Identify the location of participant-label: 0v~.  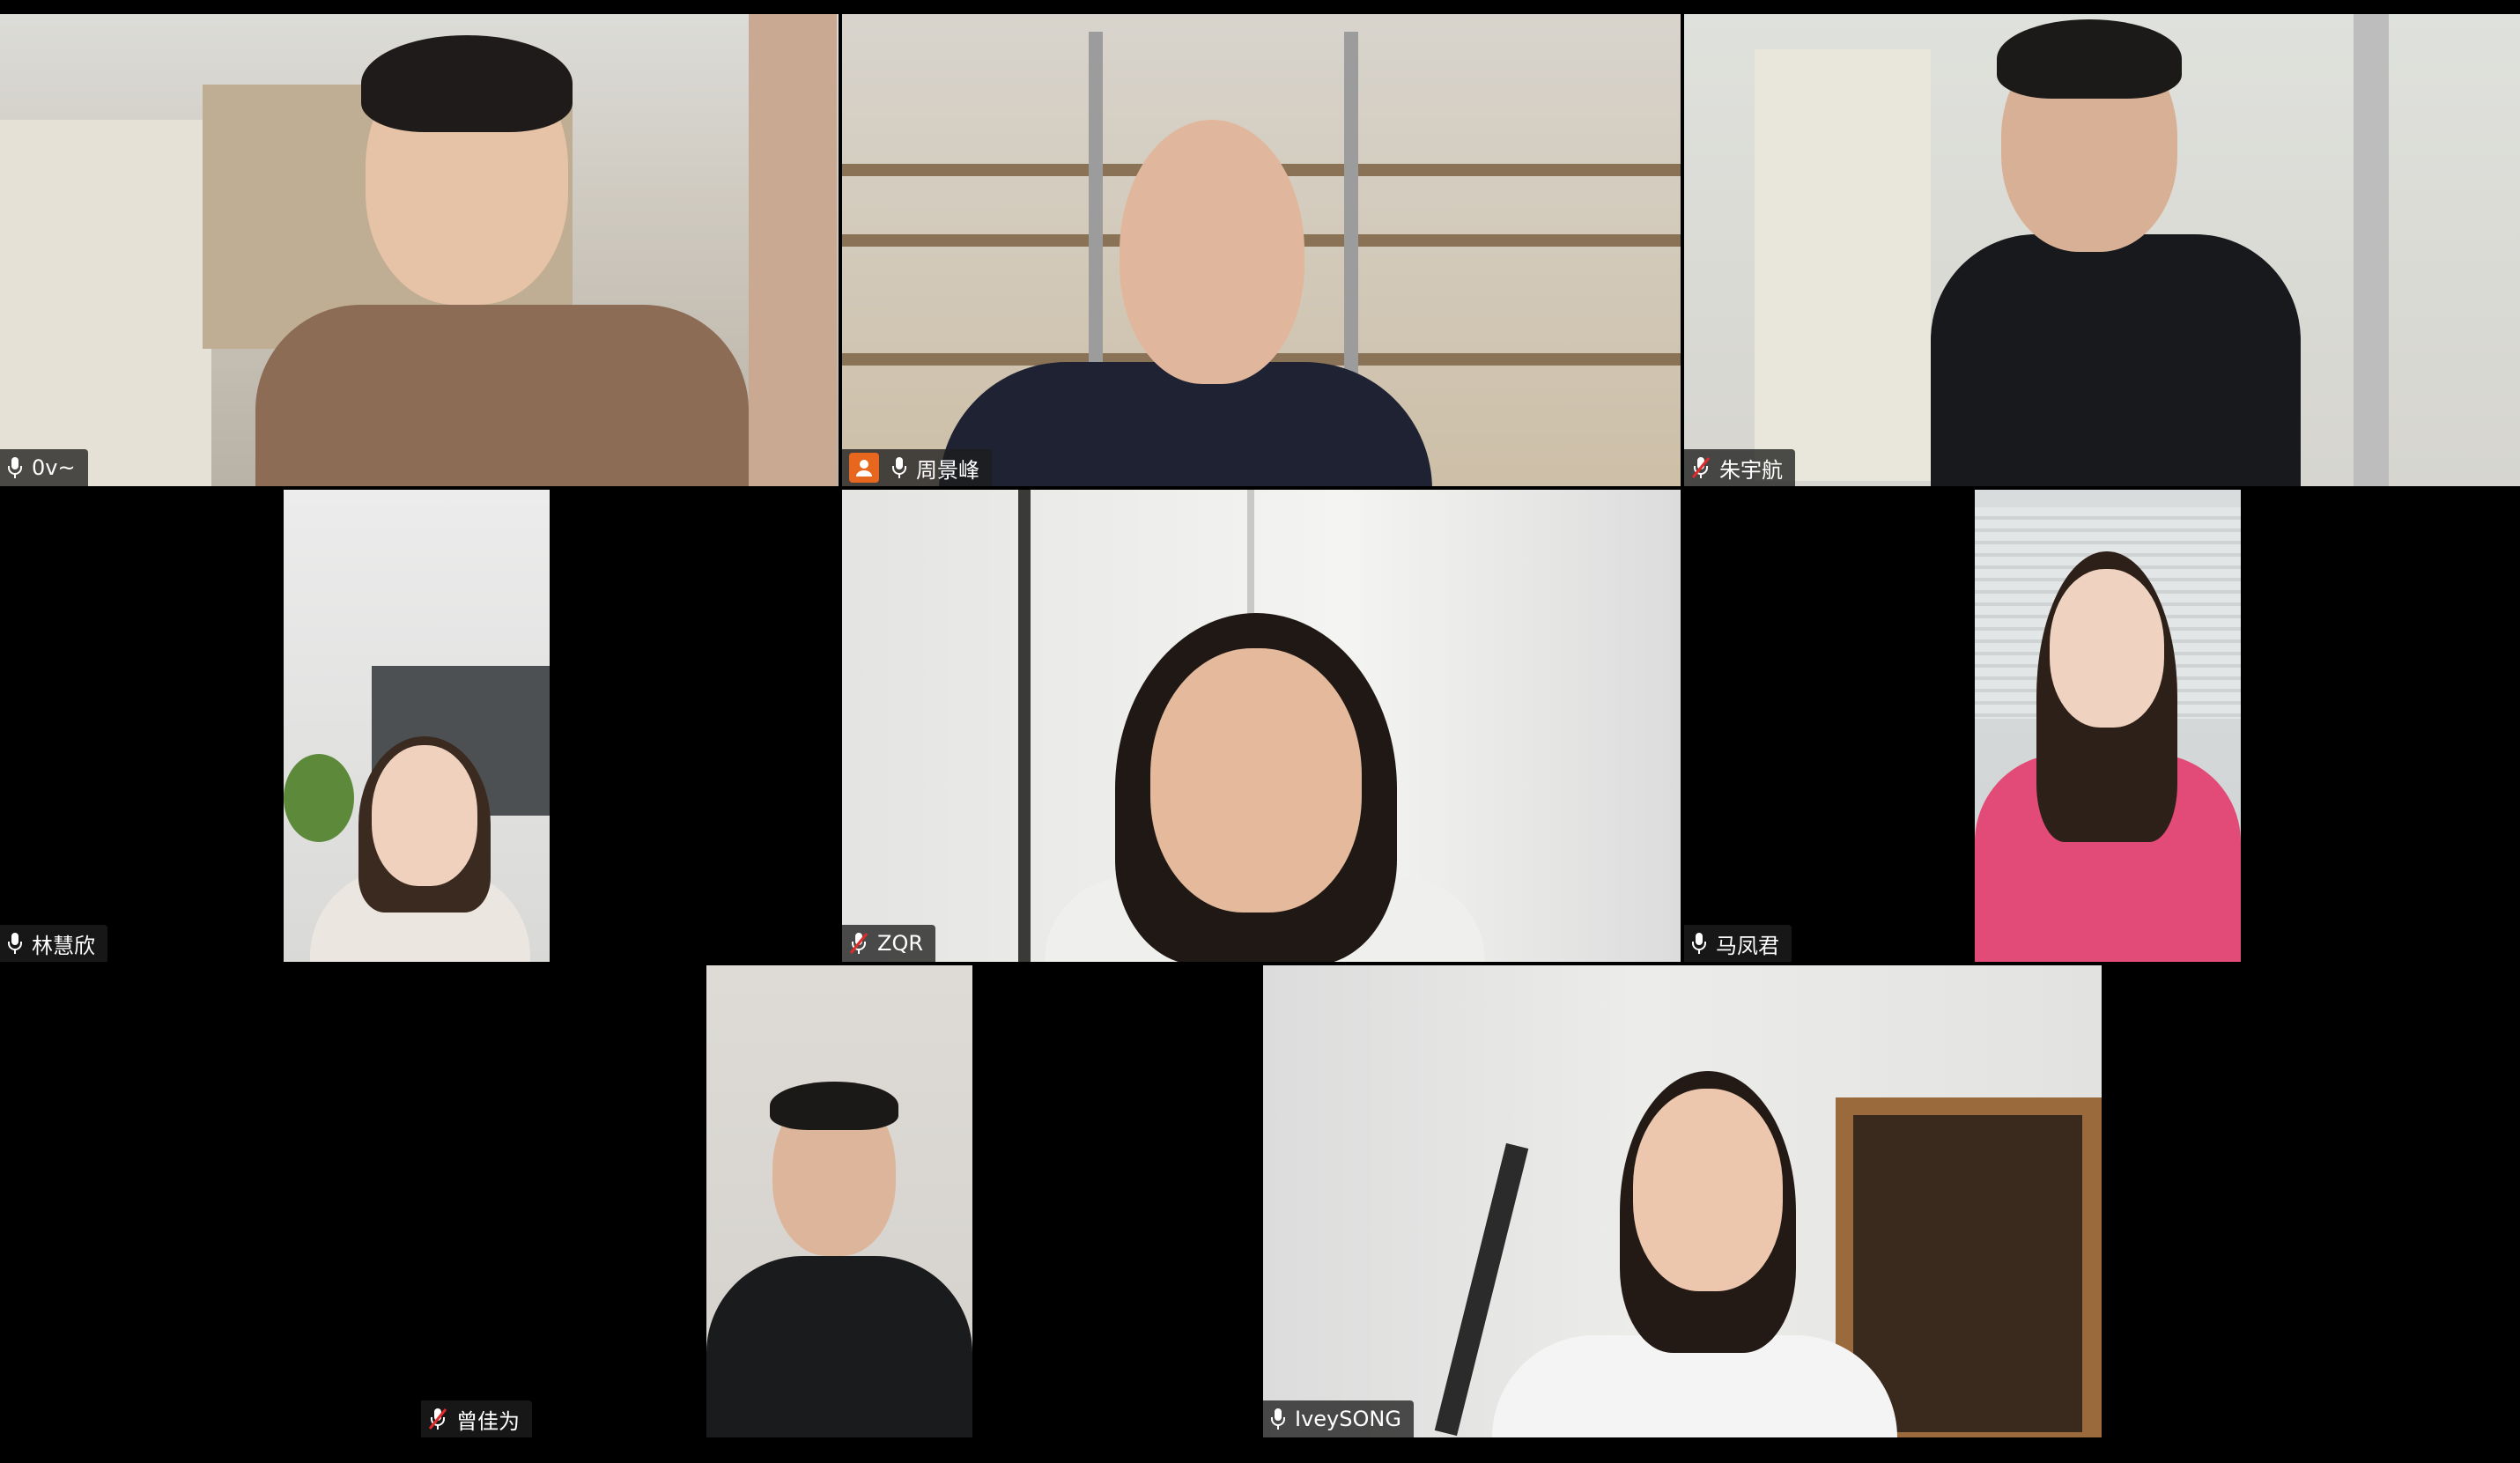
(44, 467).